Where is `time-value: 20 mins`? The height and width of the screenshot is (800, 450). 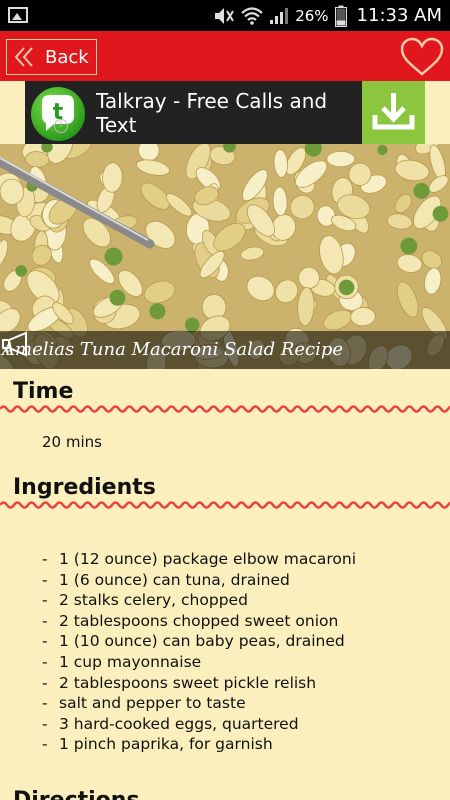 time-value: 20 mins is located at coordinates (72, 442).